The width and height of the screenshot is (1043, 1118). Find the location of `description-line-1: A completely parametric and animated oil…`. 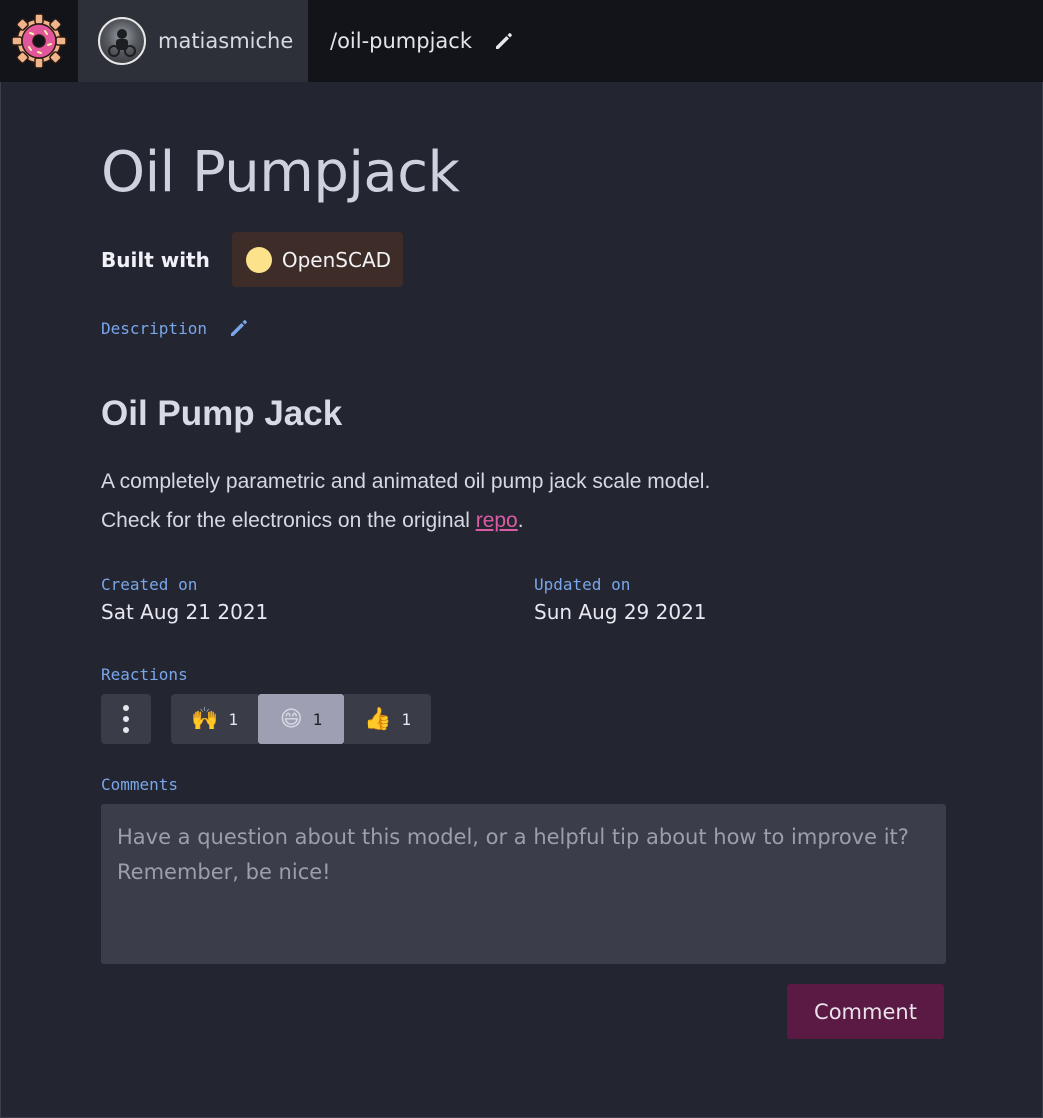

description-line-1: A completely parametric and animated oil… is located at coordinates (406, 481).